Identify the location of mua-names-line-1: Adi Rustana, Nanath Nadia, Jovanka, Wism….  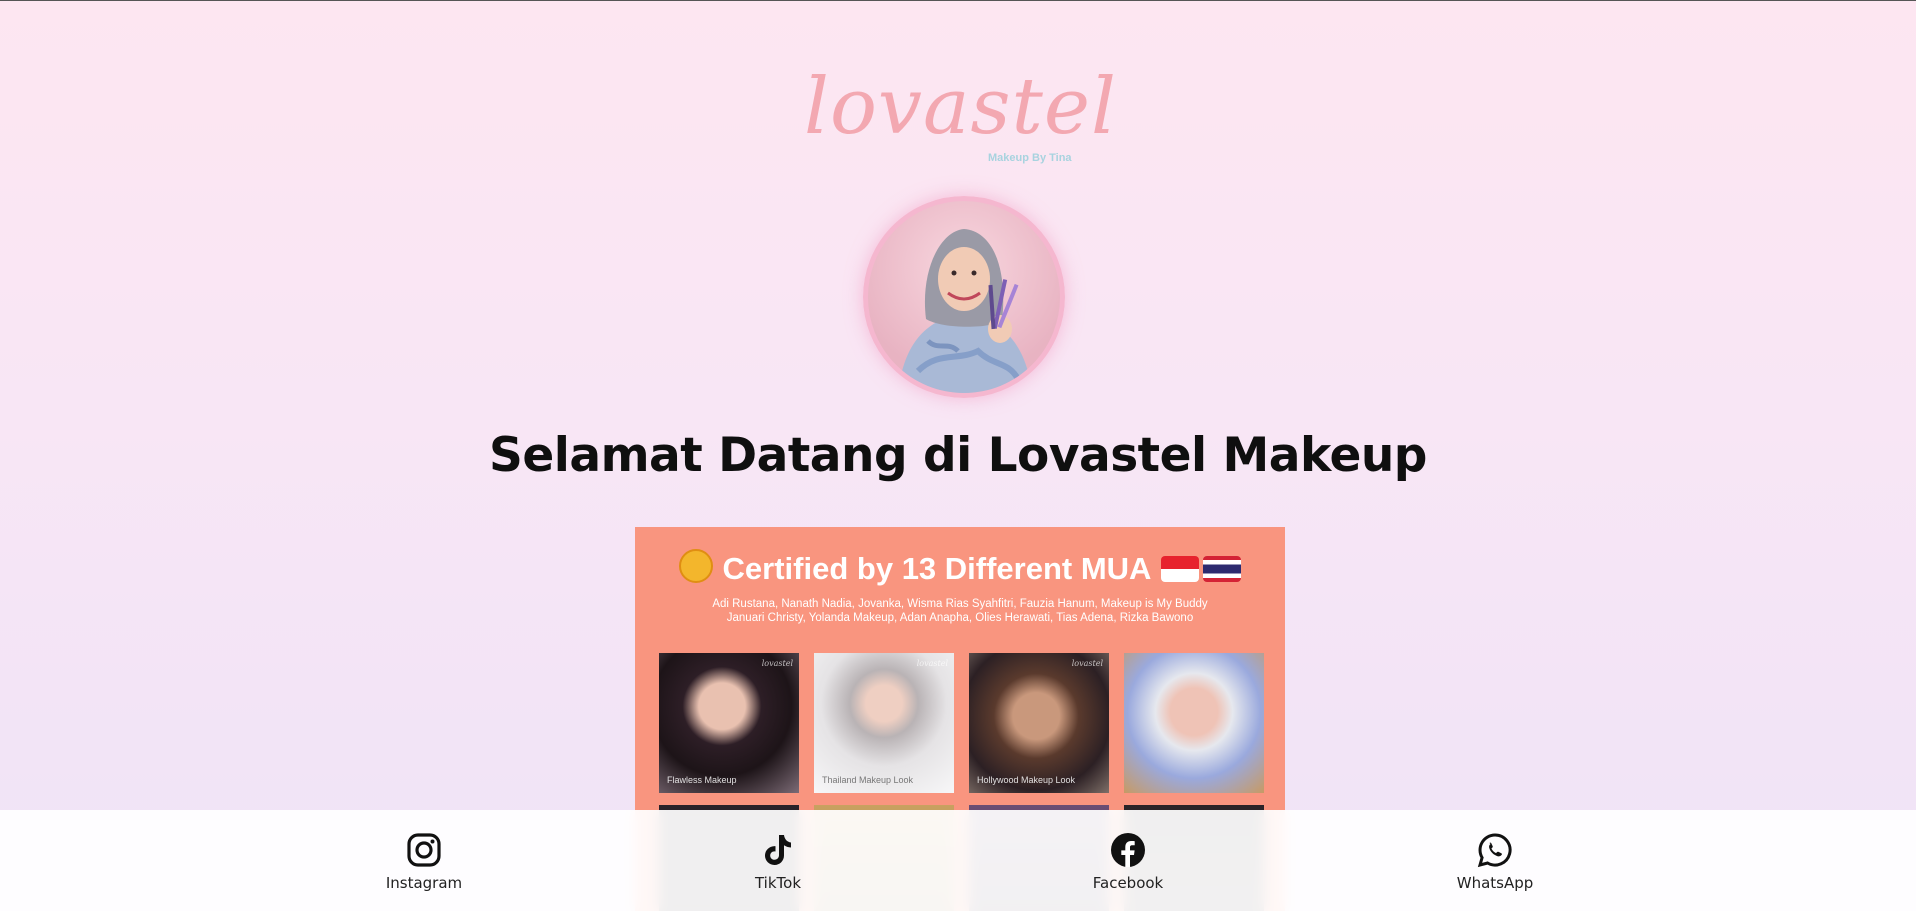
(960, 604).